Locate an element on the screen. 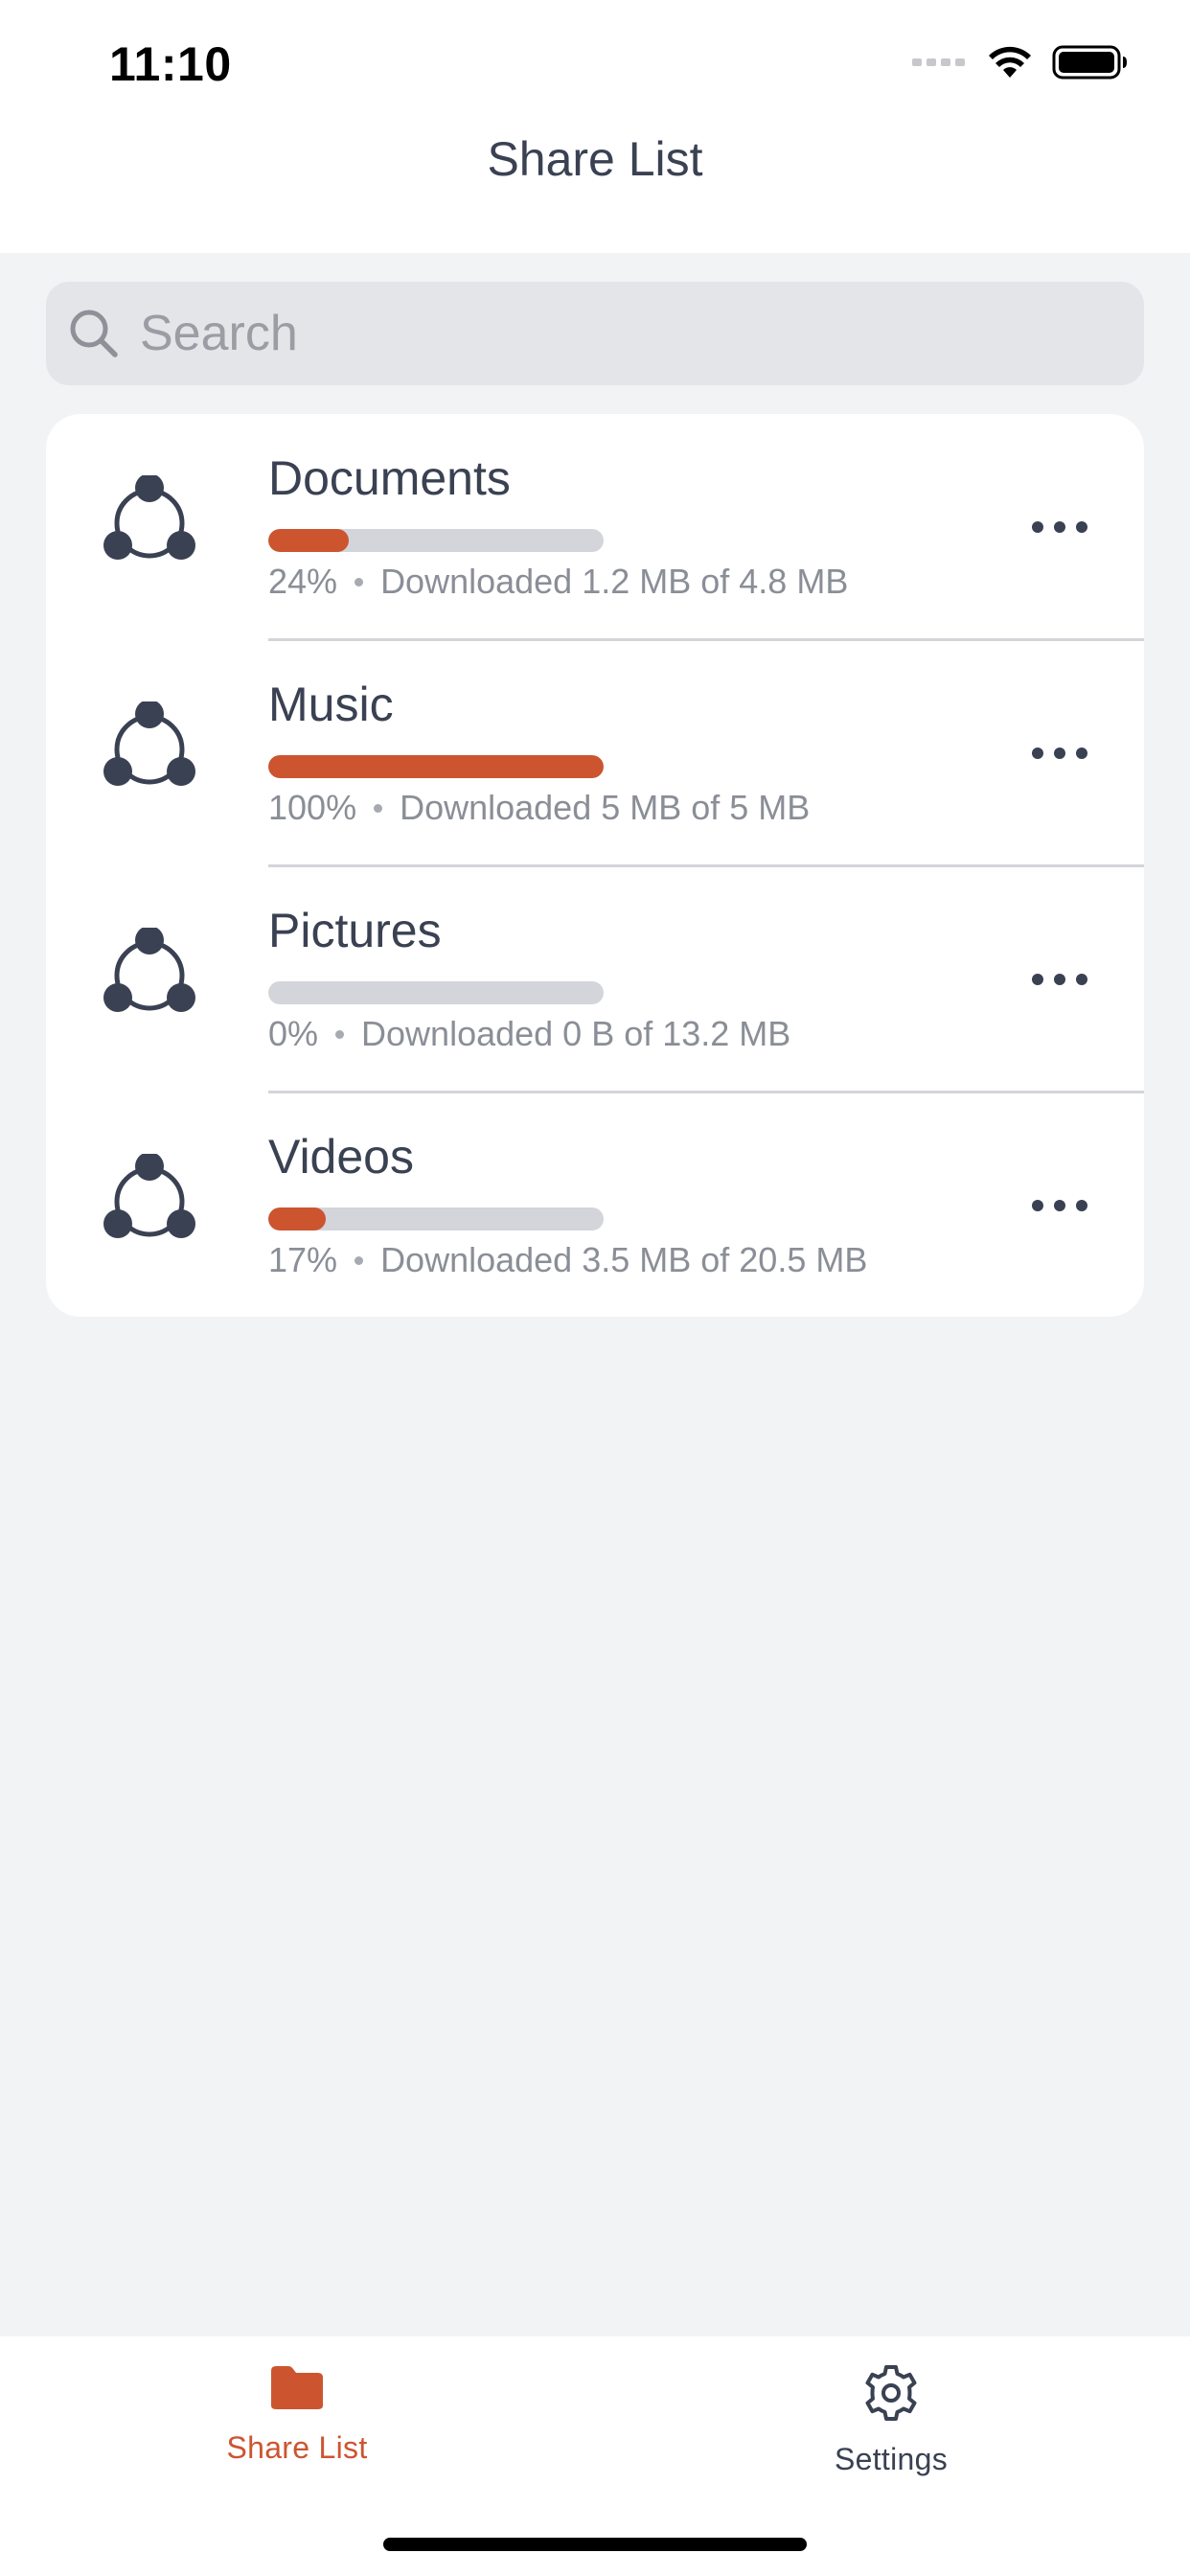 The width and height of the screenshot is (1190, 2576). tab-label: Settings is located at coordinates (891, 2459).